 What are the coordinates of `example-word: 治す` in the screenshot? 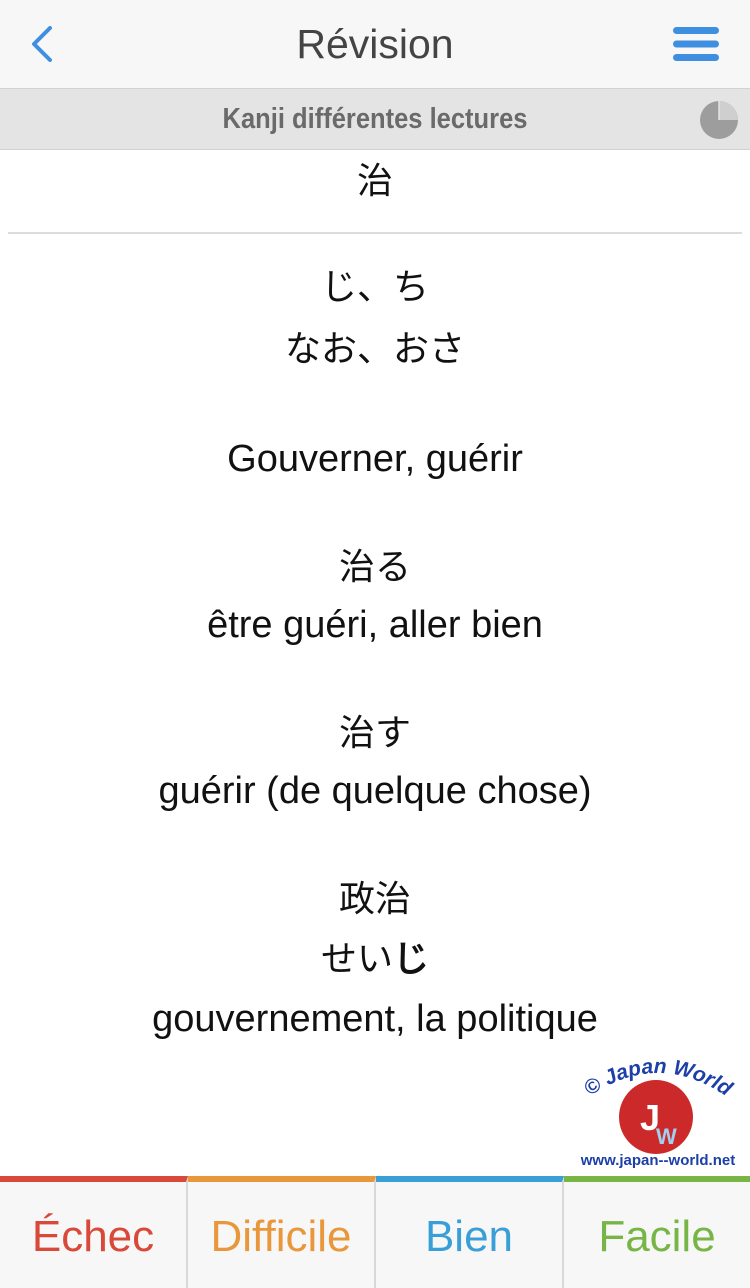 It's located at (374, 733).